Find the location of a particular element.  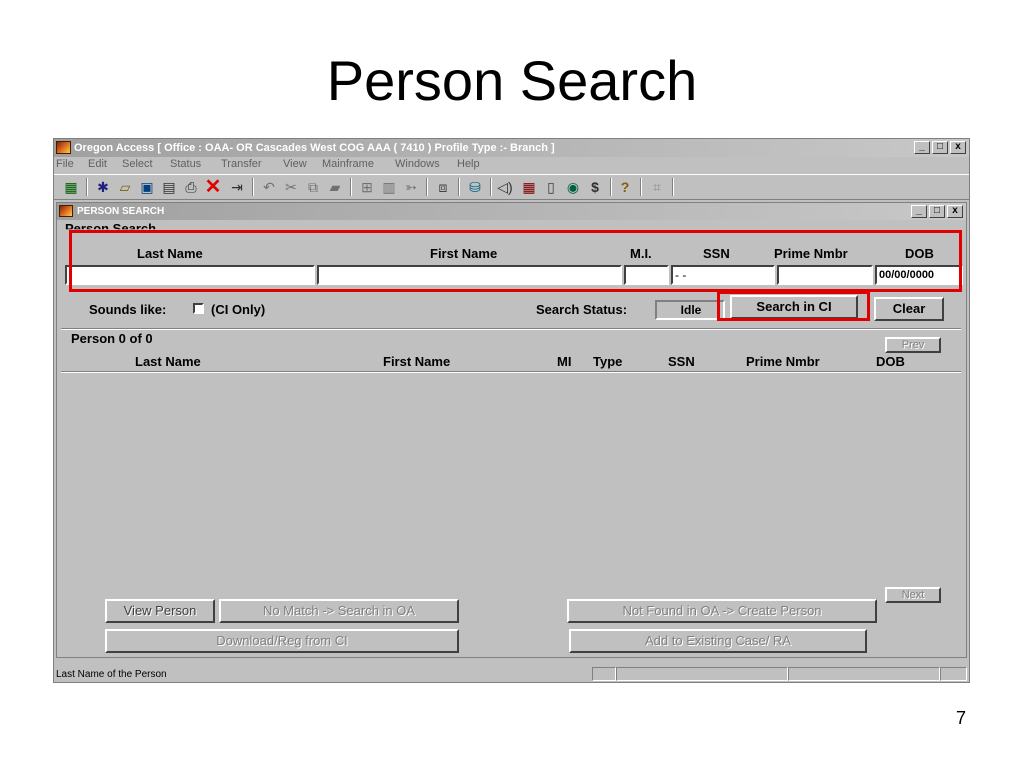

results-col-mi: MI is located at coordinates (564, 361).